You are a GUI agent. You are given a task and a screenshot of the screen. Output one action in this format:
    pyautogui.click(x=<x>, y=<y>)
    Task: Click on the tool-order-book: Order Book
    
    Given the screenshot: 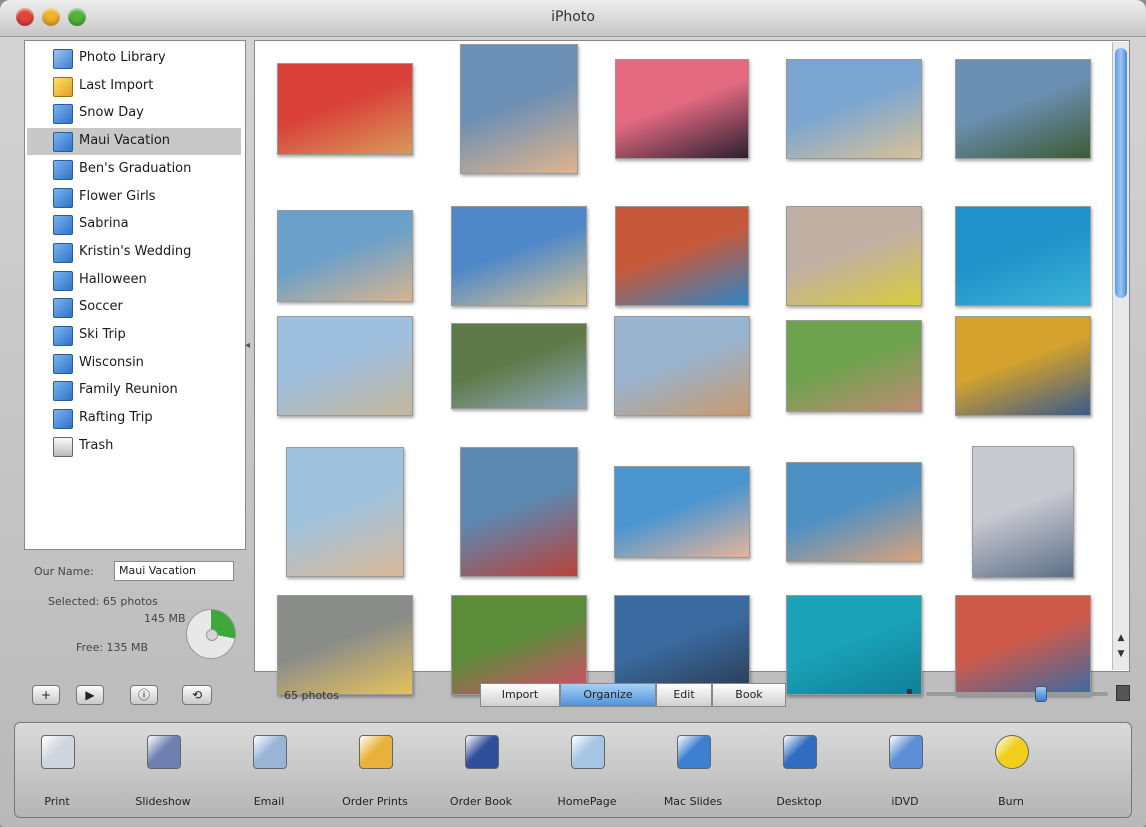 What is the action you would take?
    pyautogui.click(x=481, y=773)
    